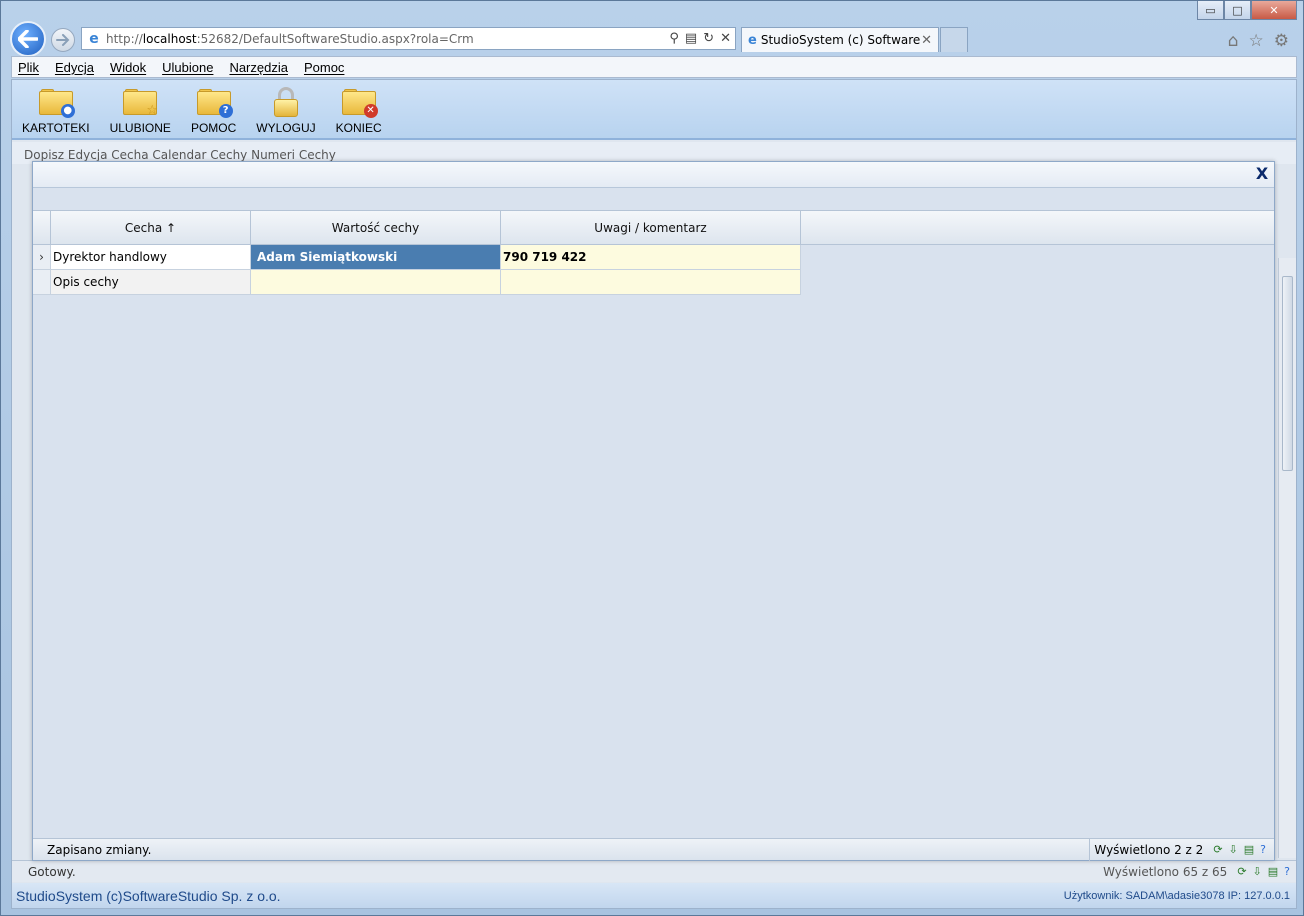 This screenshot has width=1304, height=916. Describe the element at coordinates (1287, 373) in the screenshot. I see `scrollbar-thumb` at that location.